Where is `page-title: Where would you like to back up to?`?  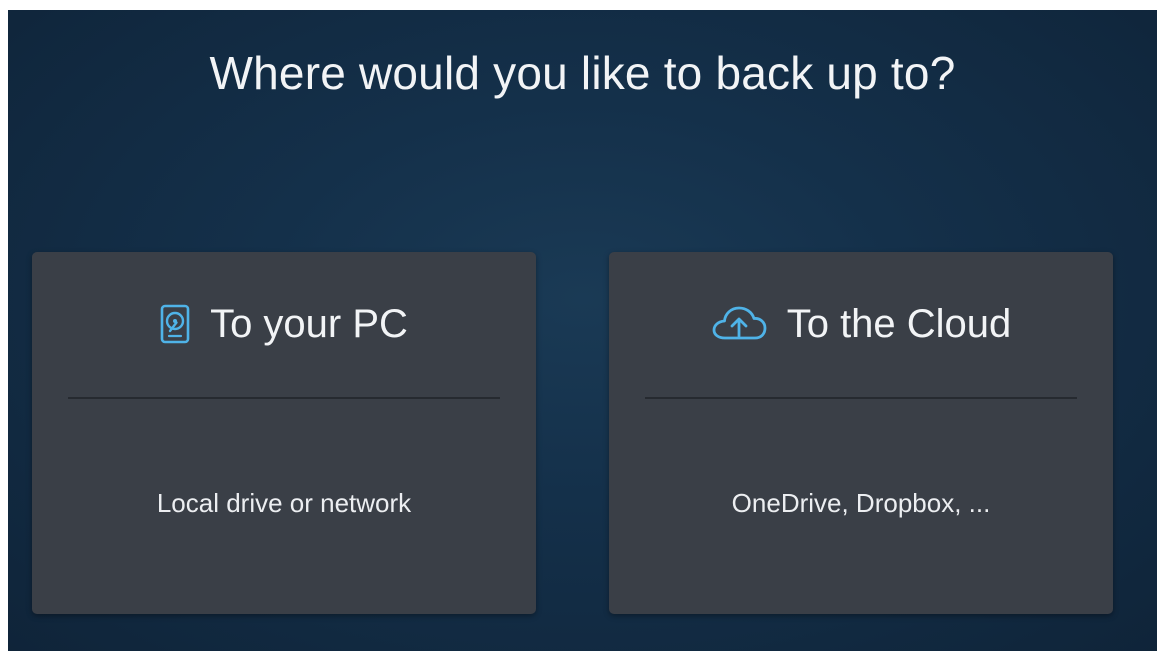 page-title: Where would you like to back up to? is located at coordinates (582, 73).